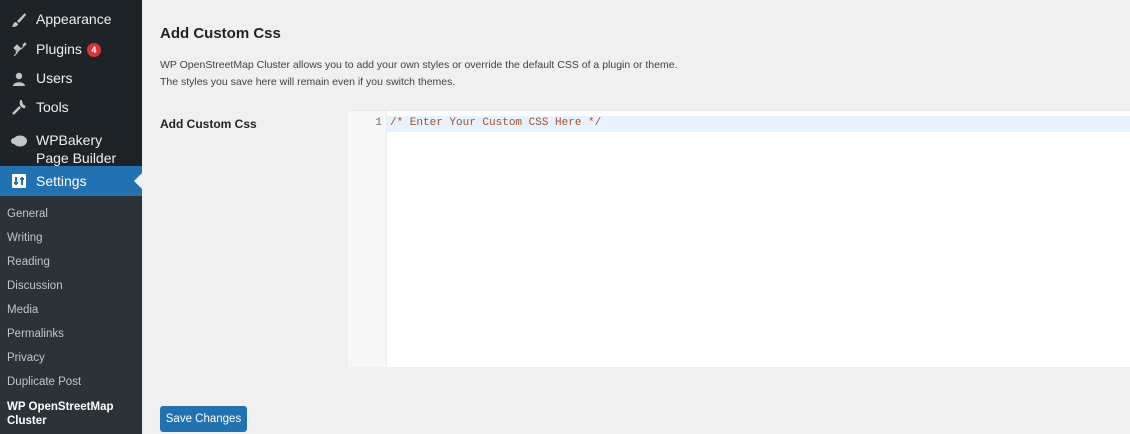  I want to click on sidebar-item-wpbakery: WPBakery Page Builder, so click(71, 149).